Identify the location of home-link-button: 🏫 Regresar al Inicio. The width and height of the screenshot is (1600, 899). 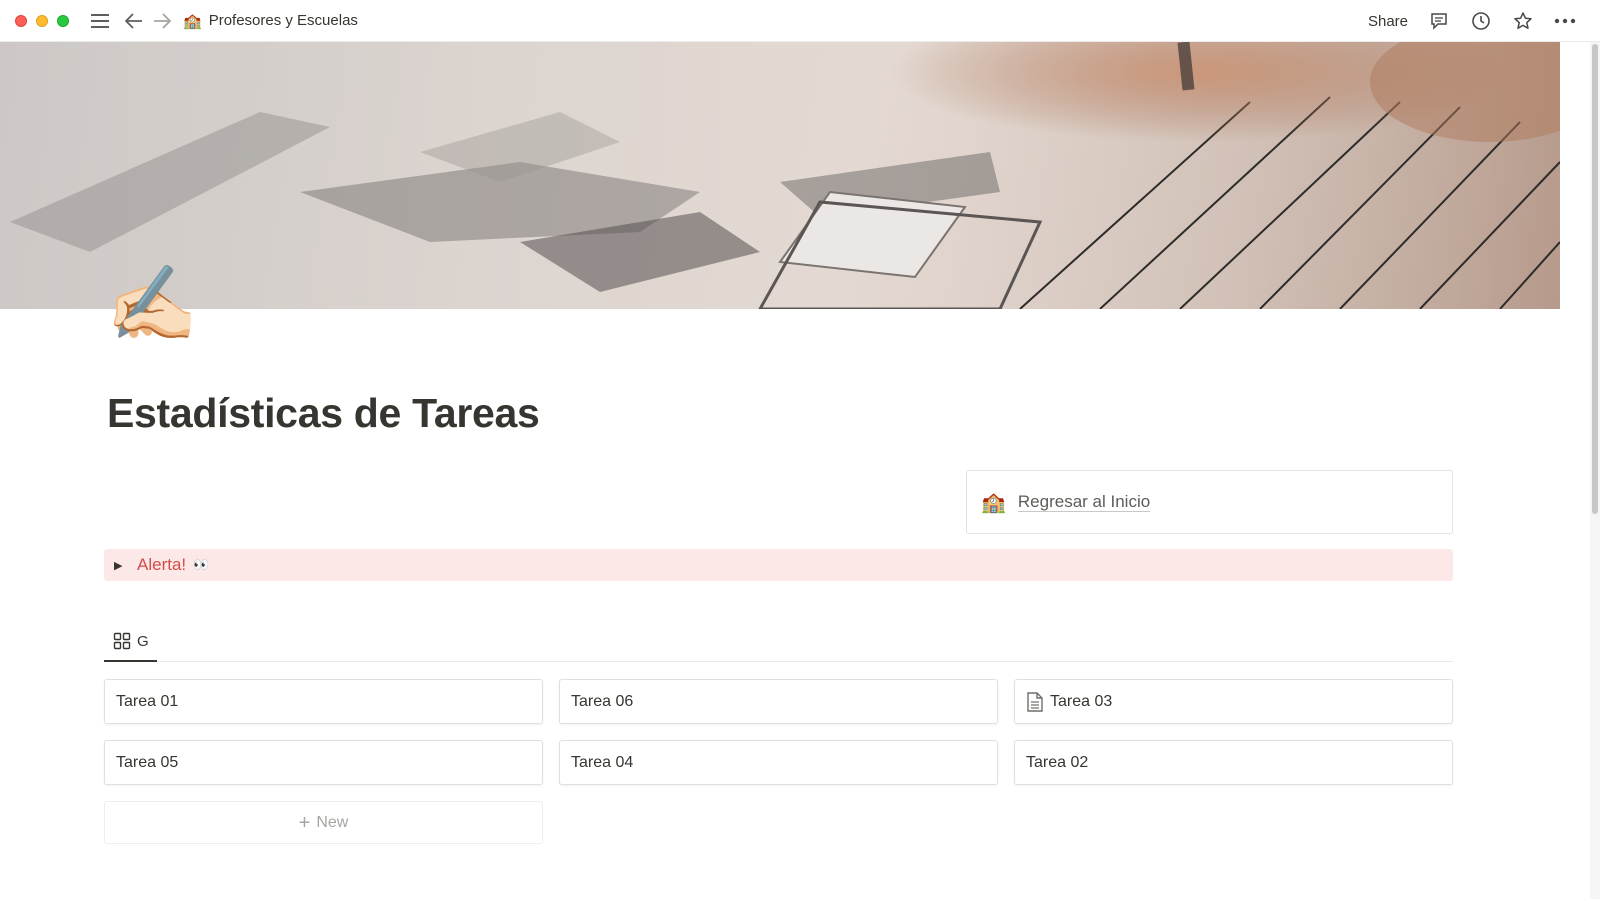
(1209, 502).